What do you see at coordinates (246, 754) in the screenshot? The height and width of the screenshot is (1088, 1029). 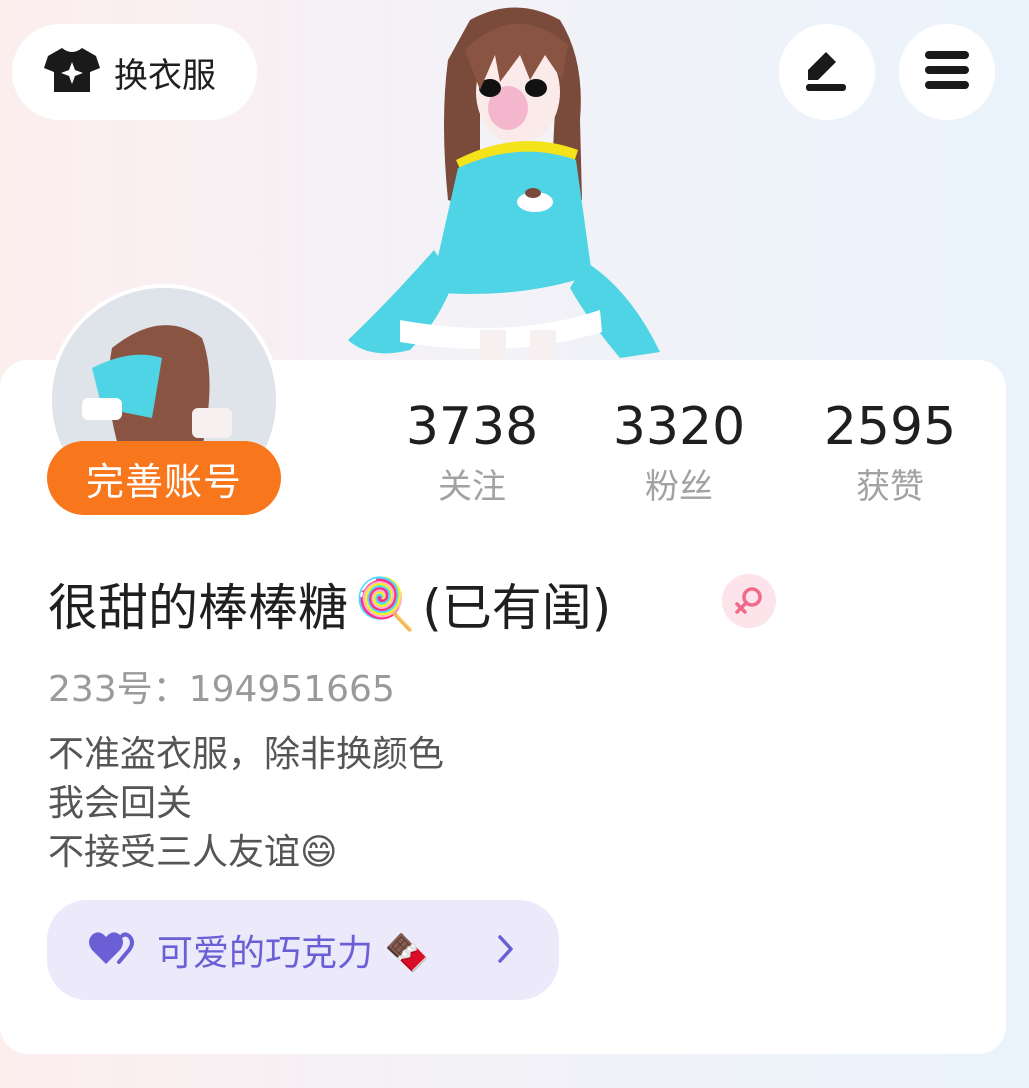 I see `bio-line: 不准盗衣服，除非换颜色` at bounding box center [246, 754].